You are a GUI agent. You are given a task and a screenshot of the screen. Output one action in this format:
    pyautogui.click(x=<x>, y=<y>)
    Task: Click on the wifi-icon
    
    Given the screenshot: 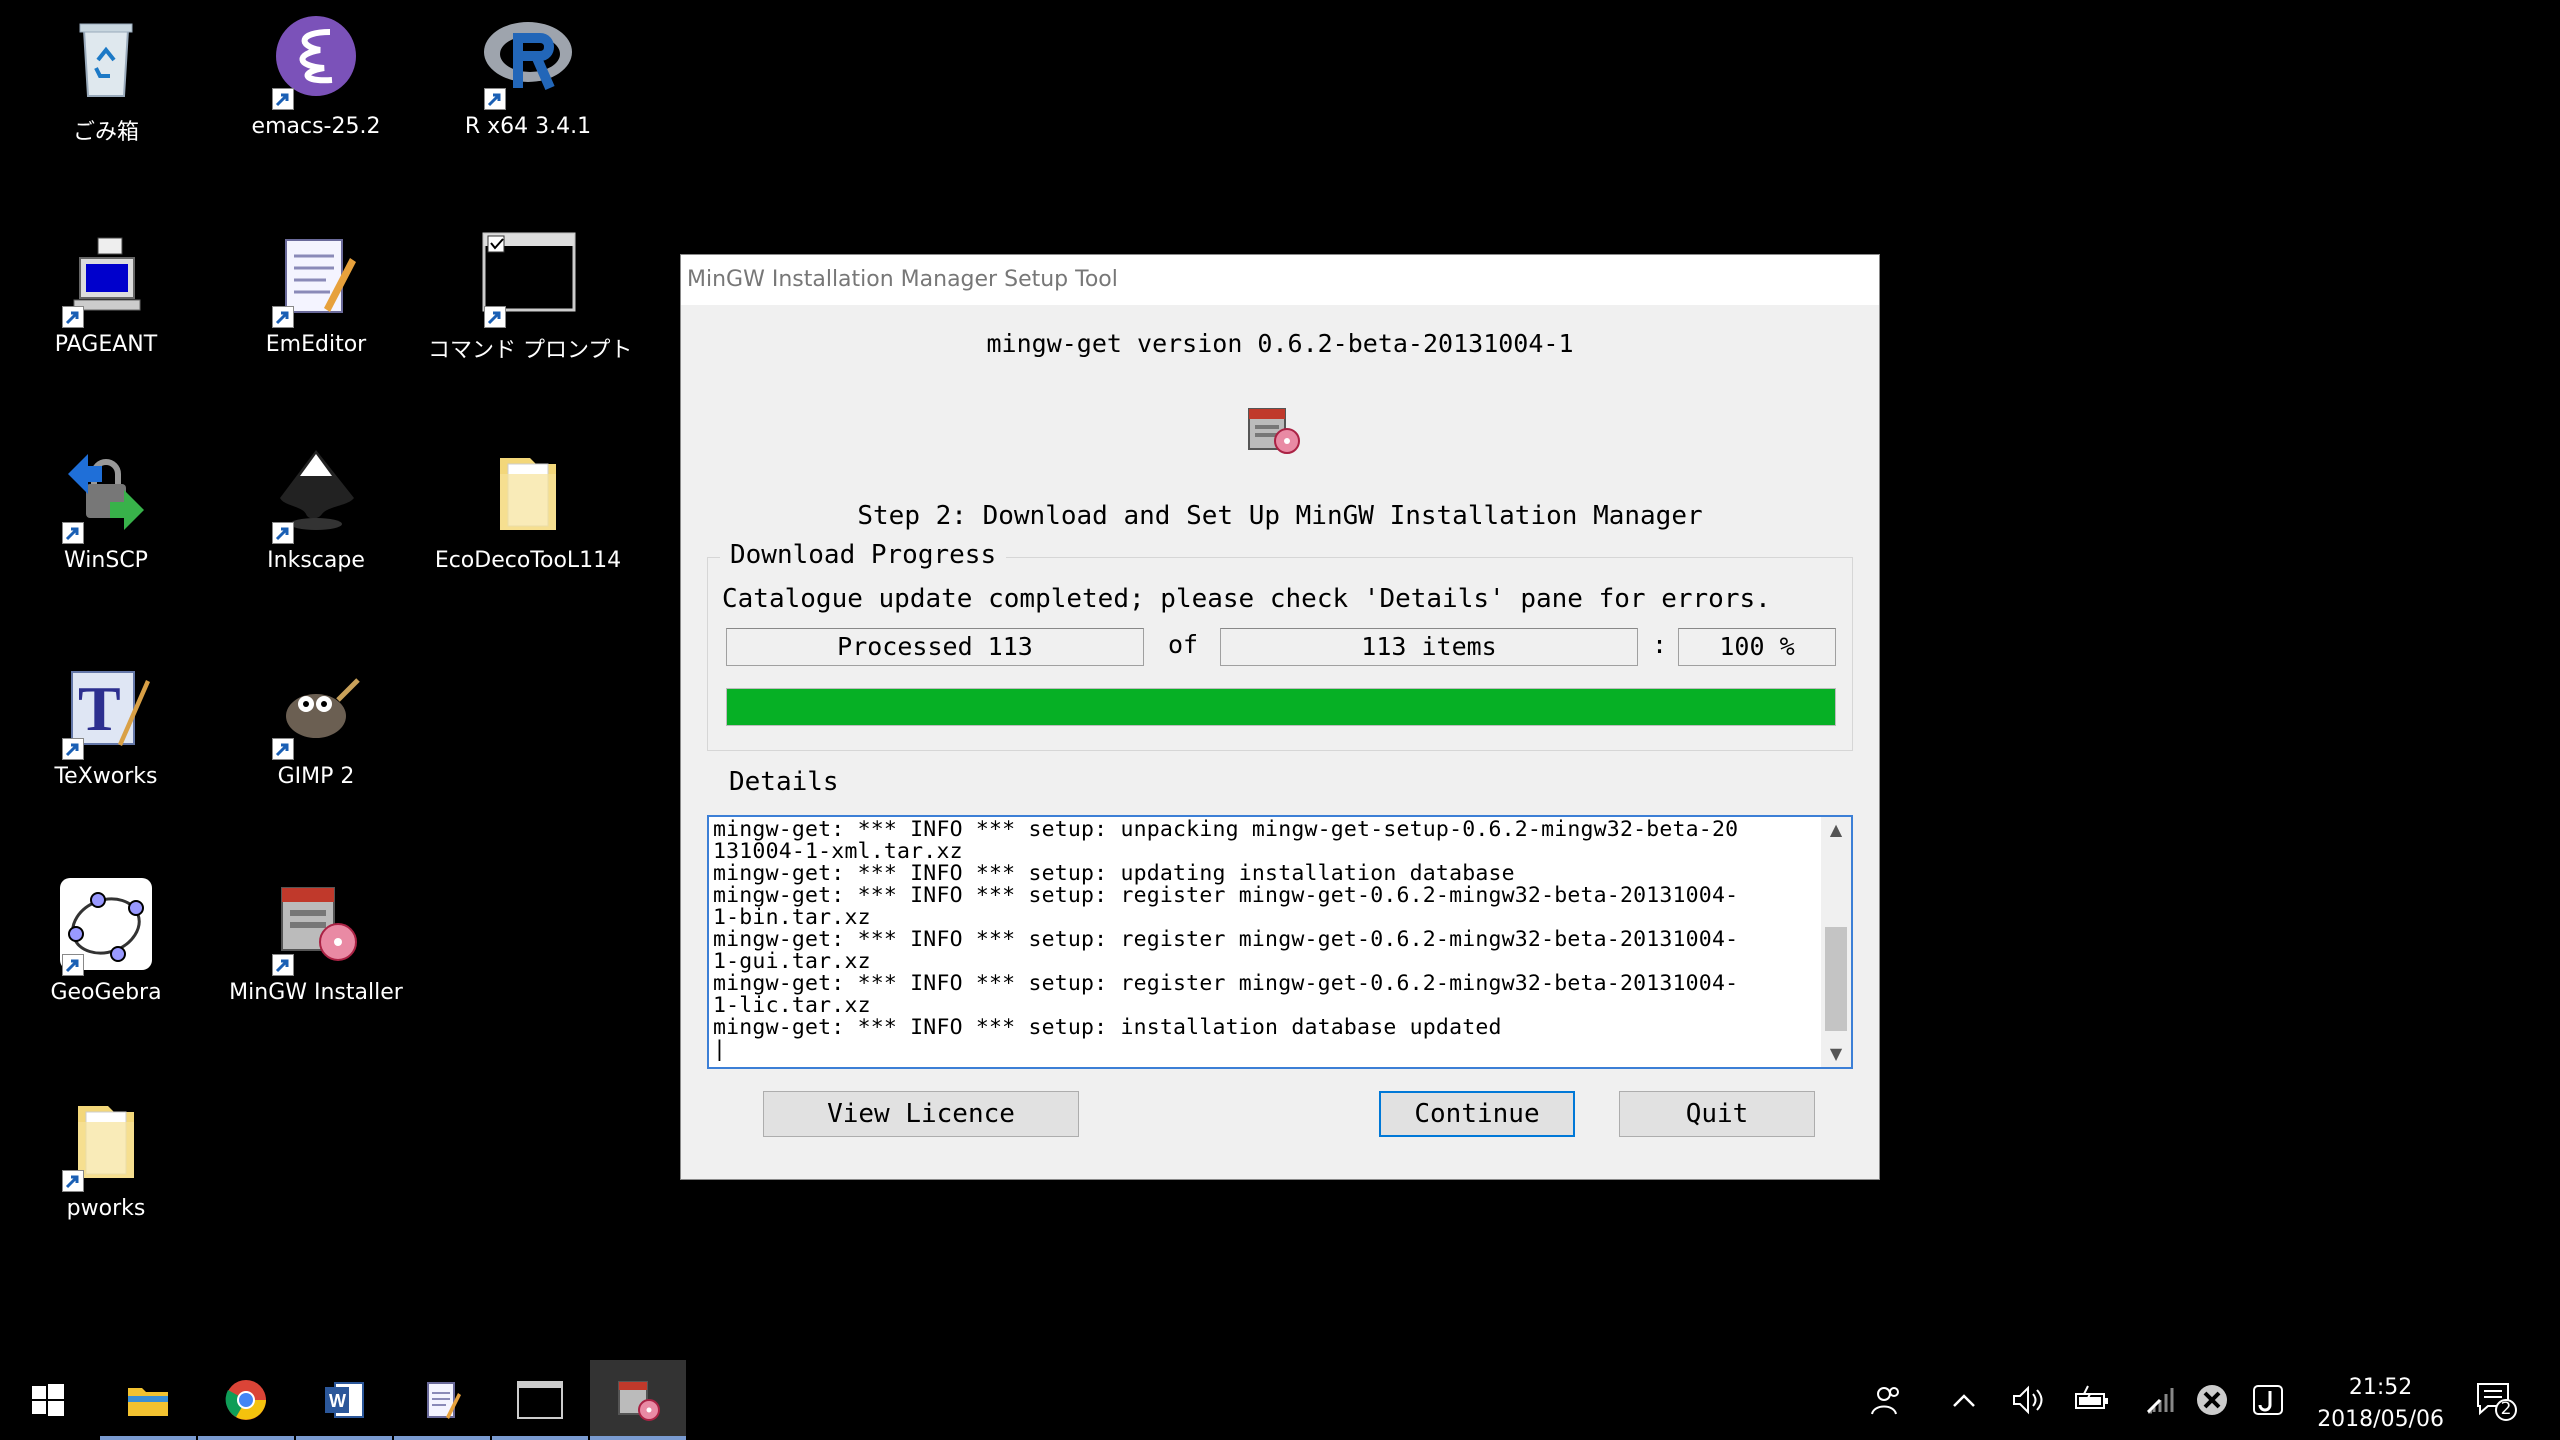 What is the action you would take?
    pyautogui.click(x=2160, y=1400)
    